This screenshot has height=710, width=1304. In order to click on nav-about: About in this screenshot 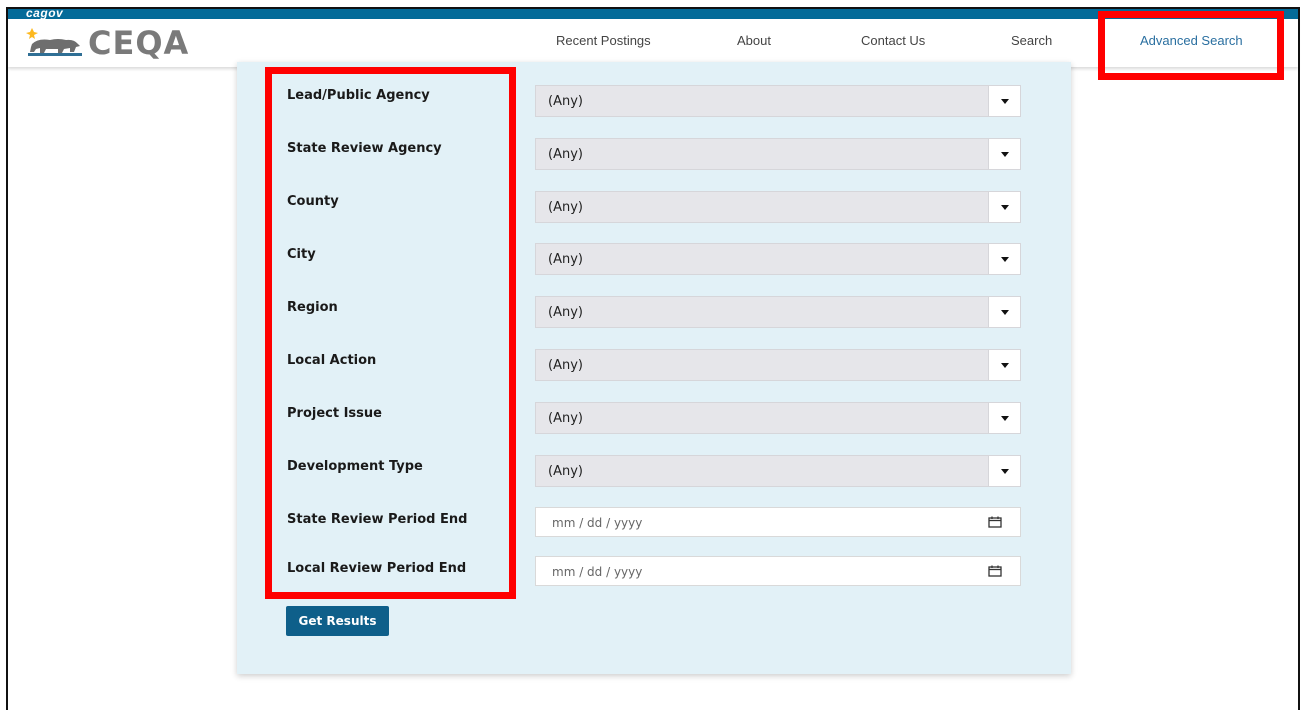, I will do `click(754, 40)`.